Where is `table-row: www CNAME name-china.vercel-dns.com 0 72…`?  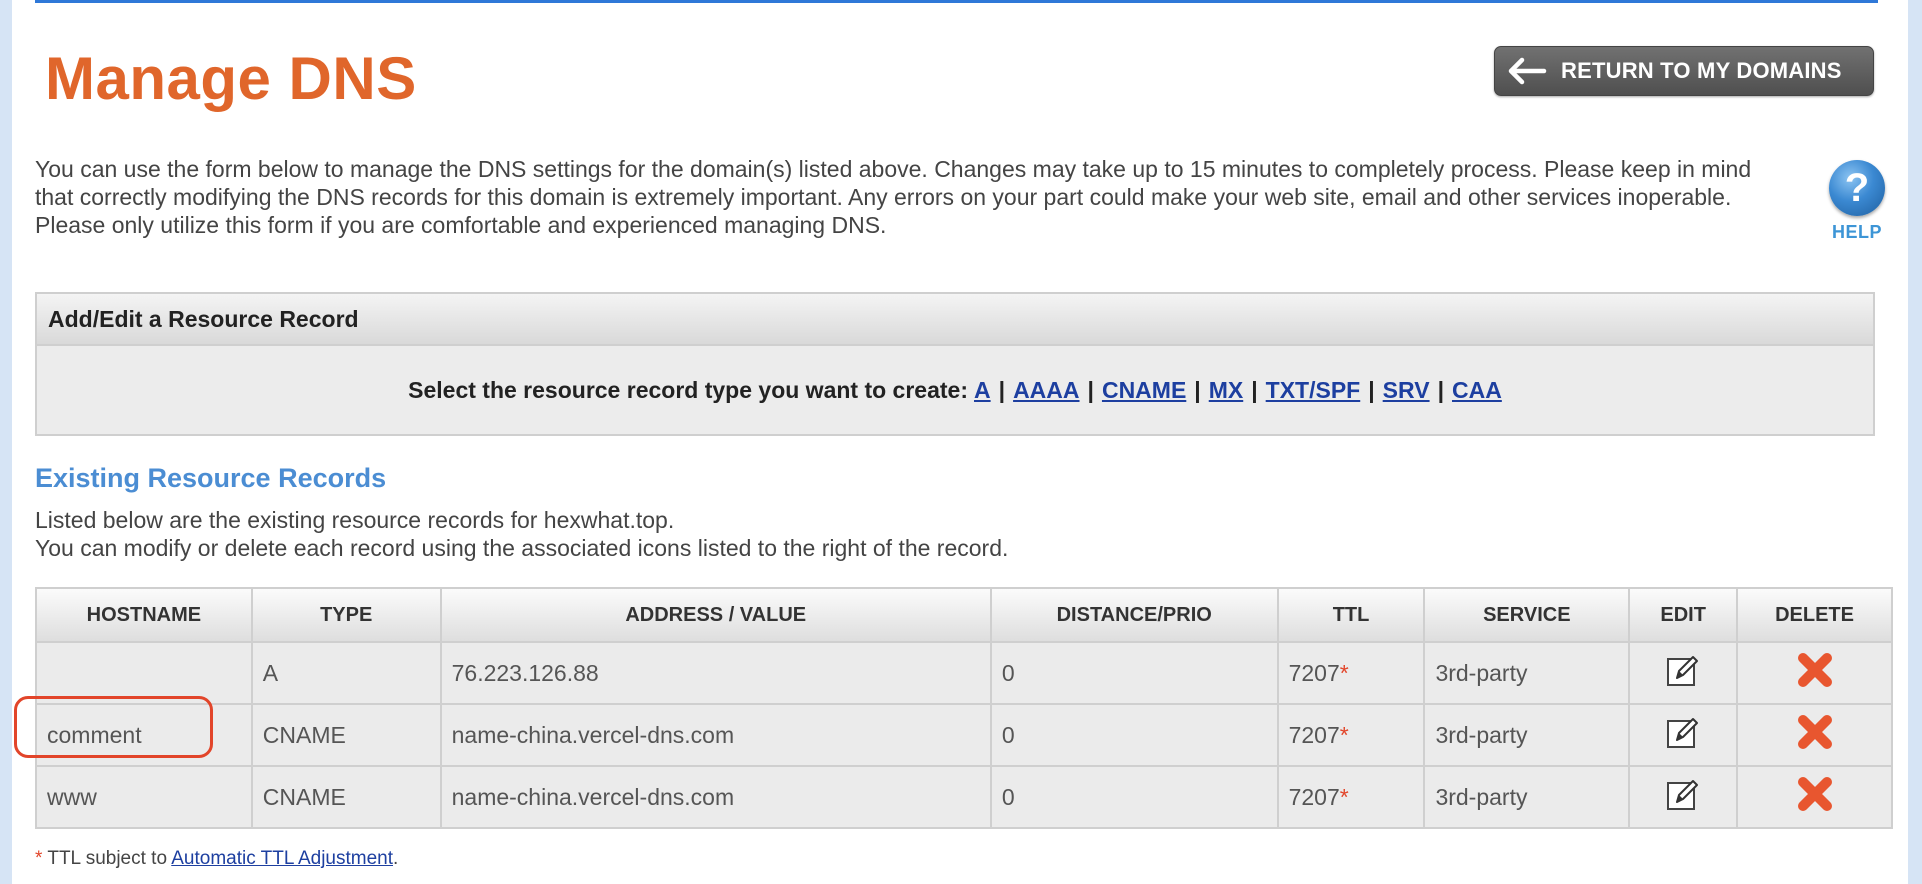
table-row: www CNAME name-china.vercel-dns.com 0 72… is located at coordinates (964, 797).